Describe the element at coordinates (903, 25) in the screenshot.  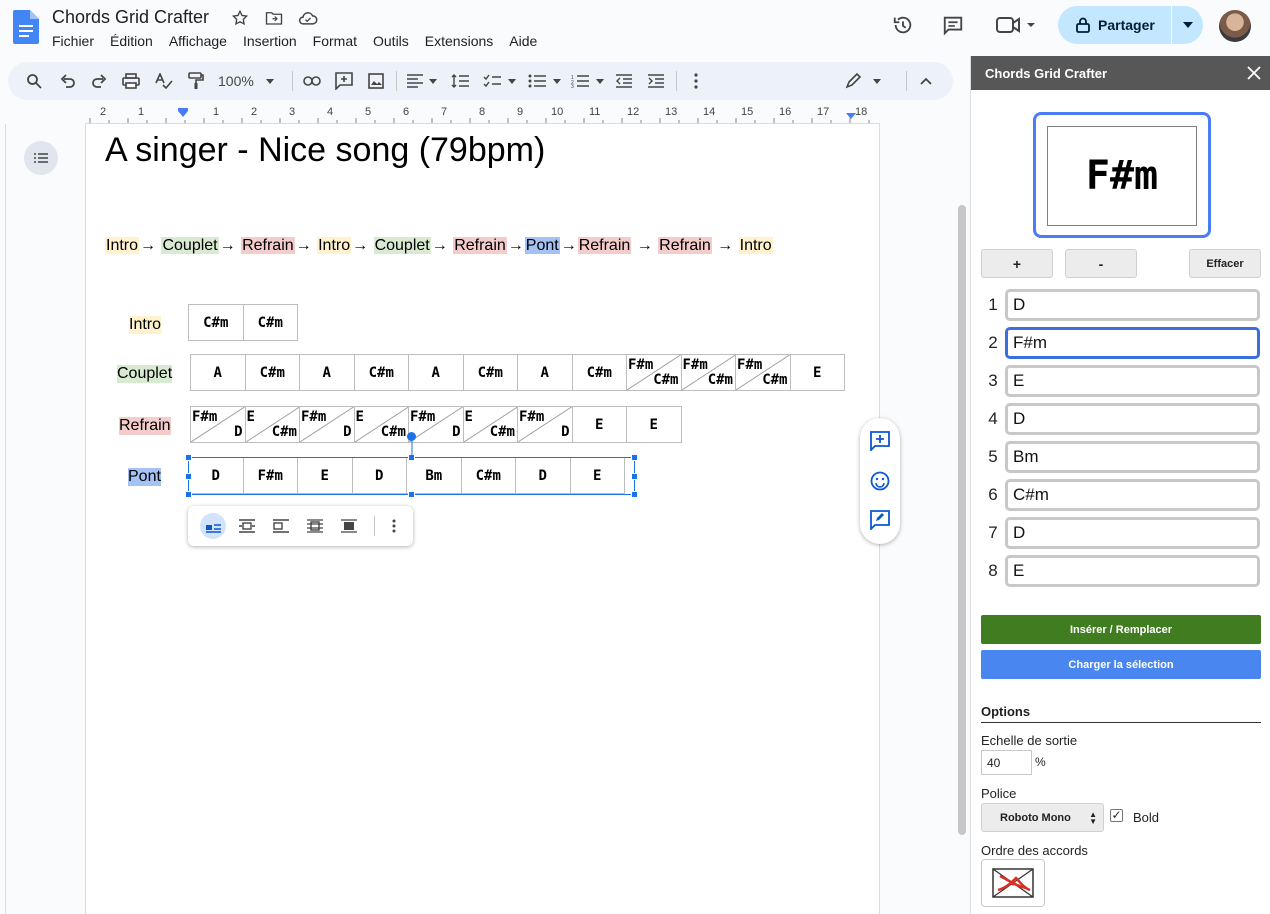
I see `version-history-icon` at that location.